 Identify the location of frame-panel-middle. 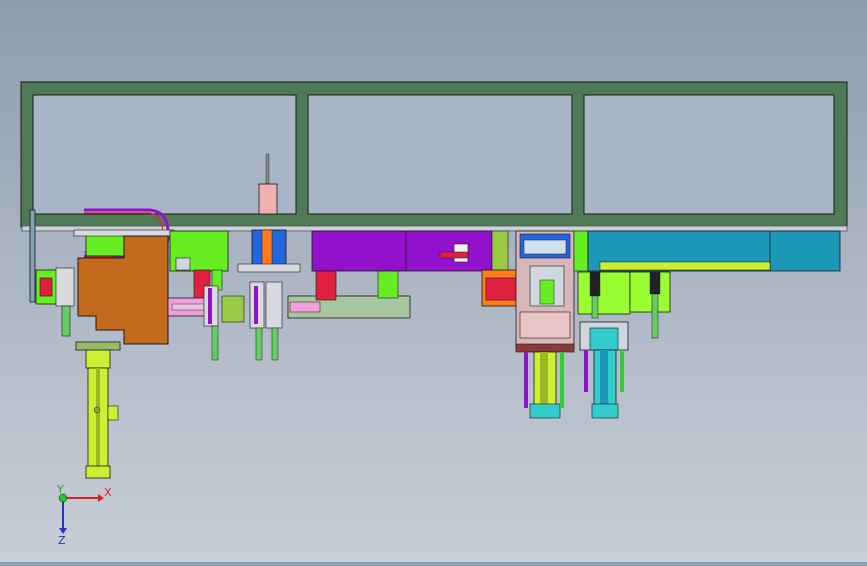
(440, 154).